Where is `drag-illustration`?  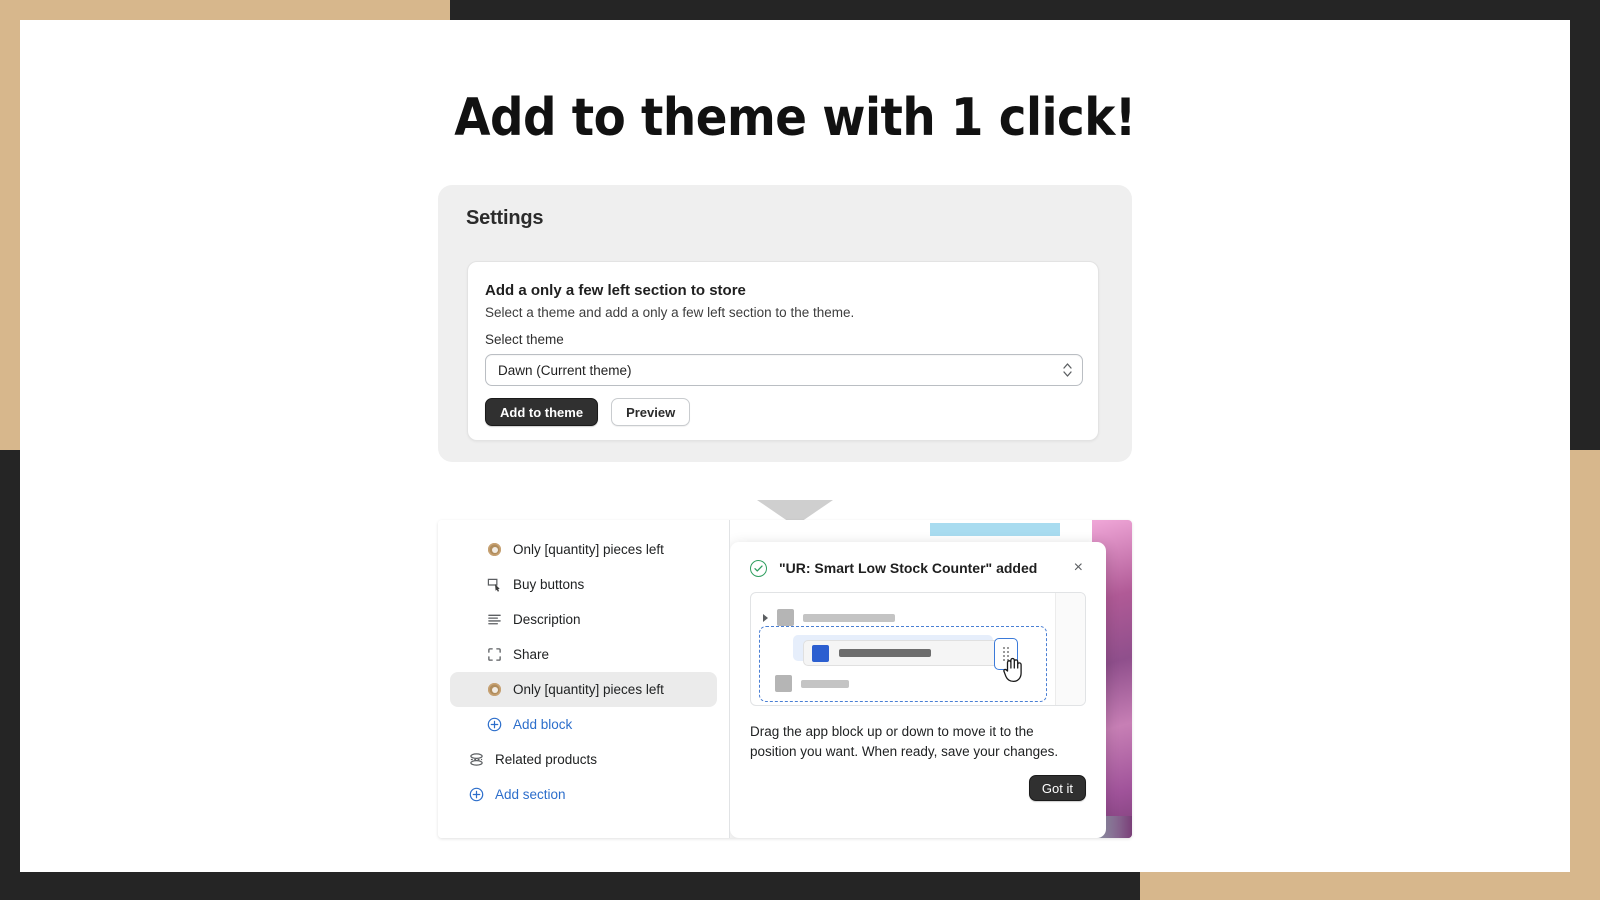 drag-illustration is located at coordinates (918, 649).